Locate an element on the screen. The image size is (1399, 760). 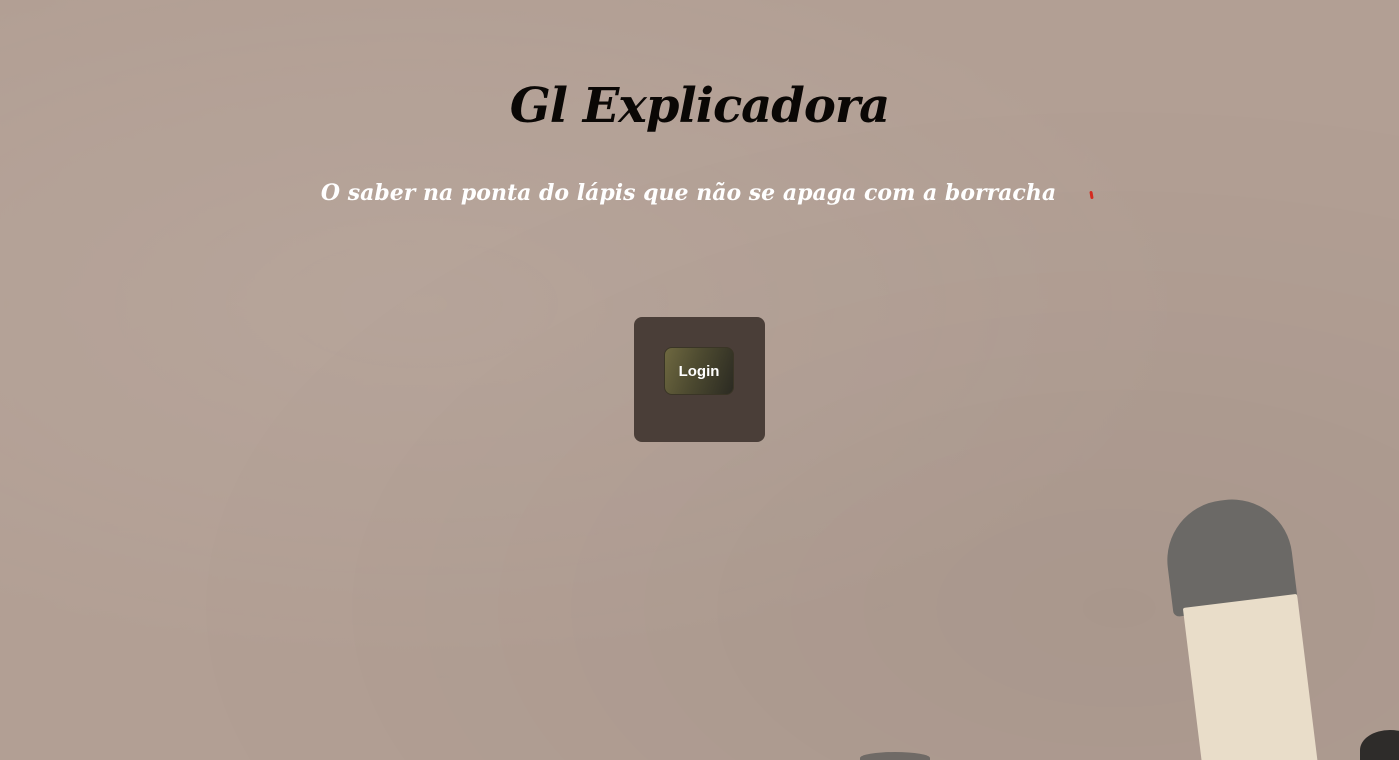
login-card: Login is located at coordinates (699, 379).